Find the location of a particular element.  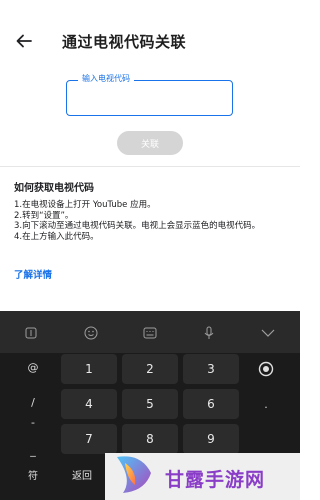

tv-code-field is located at coordinates (149, 98).